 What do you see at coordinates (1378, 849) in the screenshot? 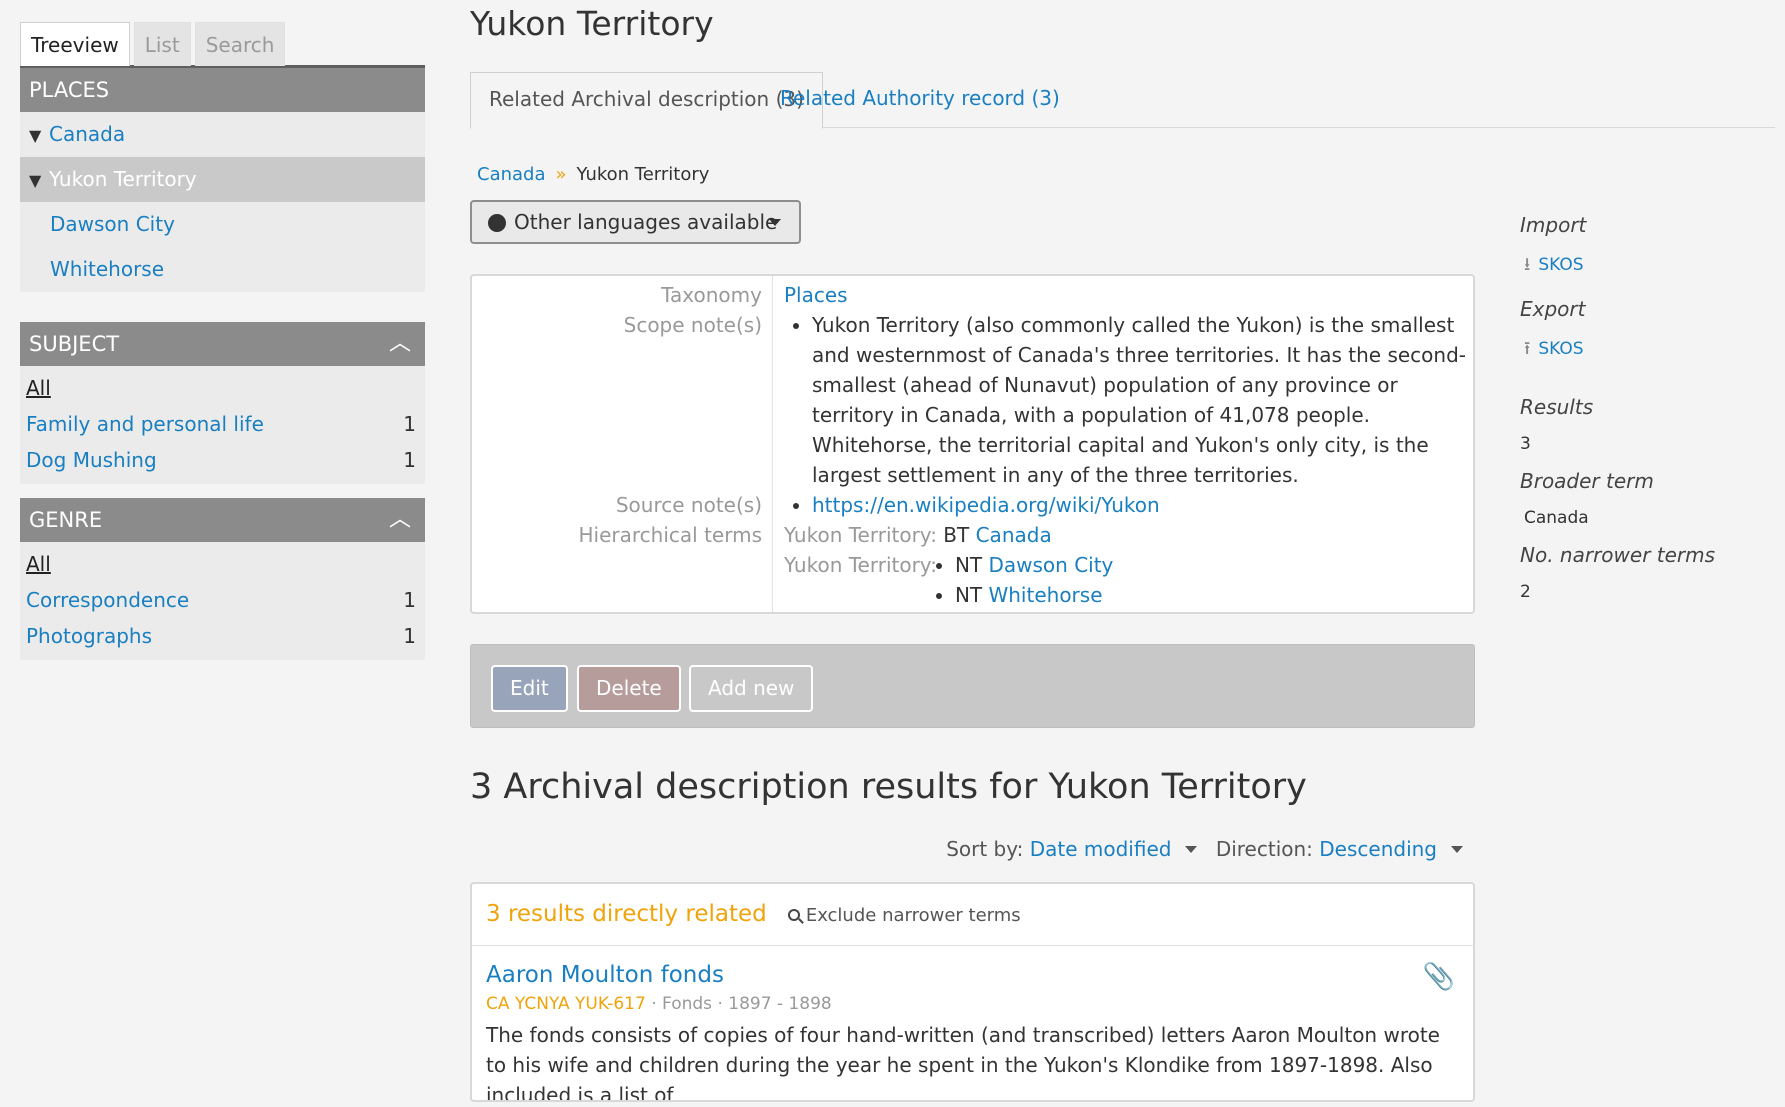
I see `direction-dropdown: Descending` at bounding box center [1378, 849].